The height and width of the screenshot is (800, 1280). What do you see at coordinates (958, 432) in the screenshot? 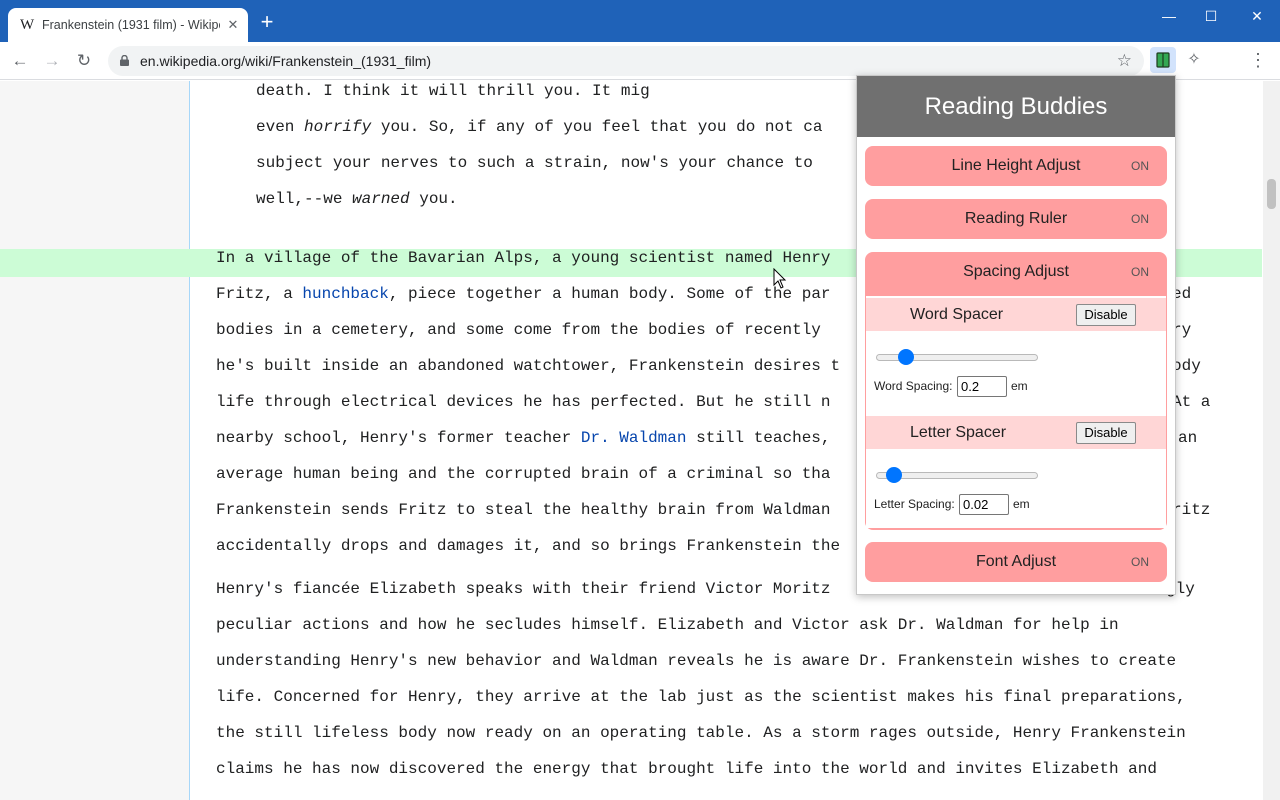
I see `letter-spacer-title: Letter Spacer` at bounding box center [958, 432].